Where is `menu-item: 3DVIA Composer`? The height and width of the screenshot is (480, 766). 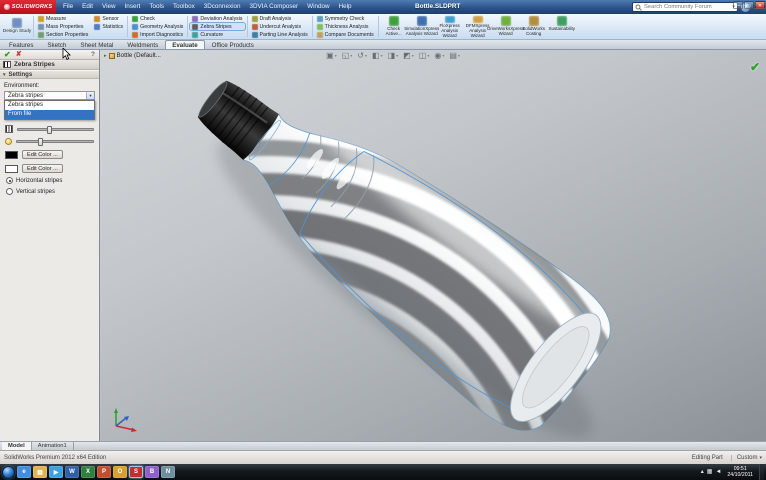 menu-item: 3DVIA Composer is located at coordinates (274, 7).